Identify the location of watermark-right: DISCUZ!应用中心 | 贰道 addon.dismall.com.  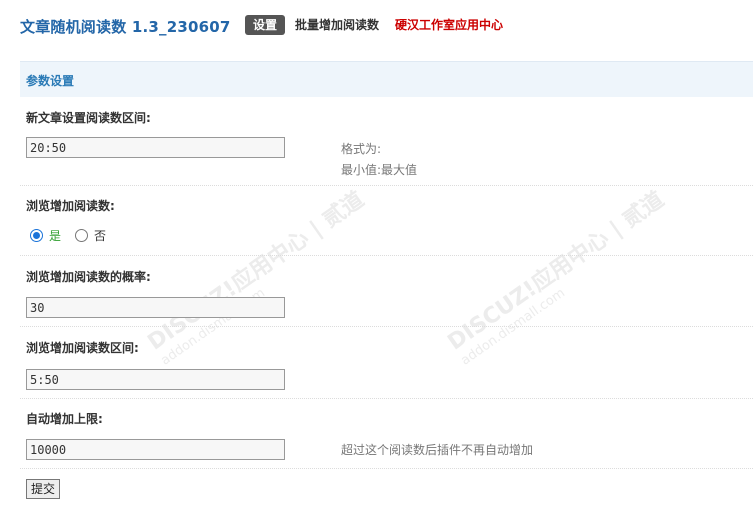
(559, 275).